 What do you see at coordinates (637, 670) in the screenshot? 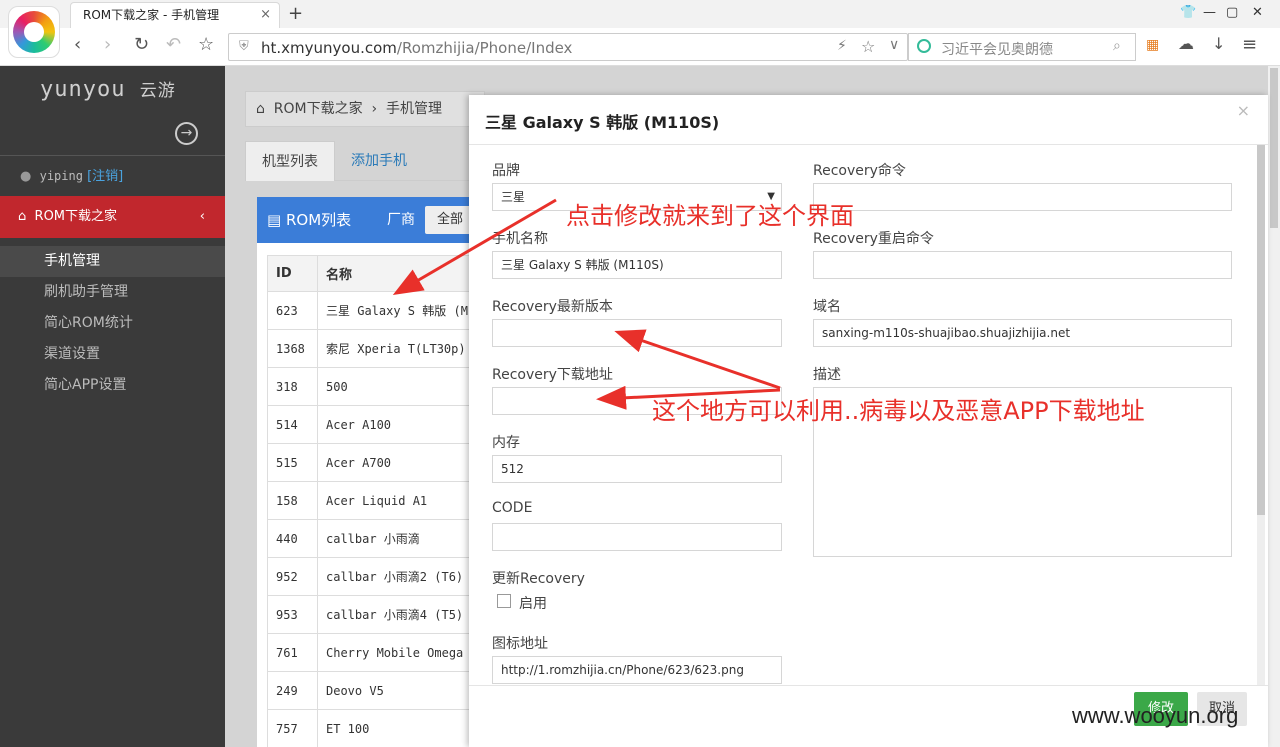
I see `icon-url-input: http://1.romzhijia.cn/Phone/623/623.png` at bounding box center [637, 670].